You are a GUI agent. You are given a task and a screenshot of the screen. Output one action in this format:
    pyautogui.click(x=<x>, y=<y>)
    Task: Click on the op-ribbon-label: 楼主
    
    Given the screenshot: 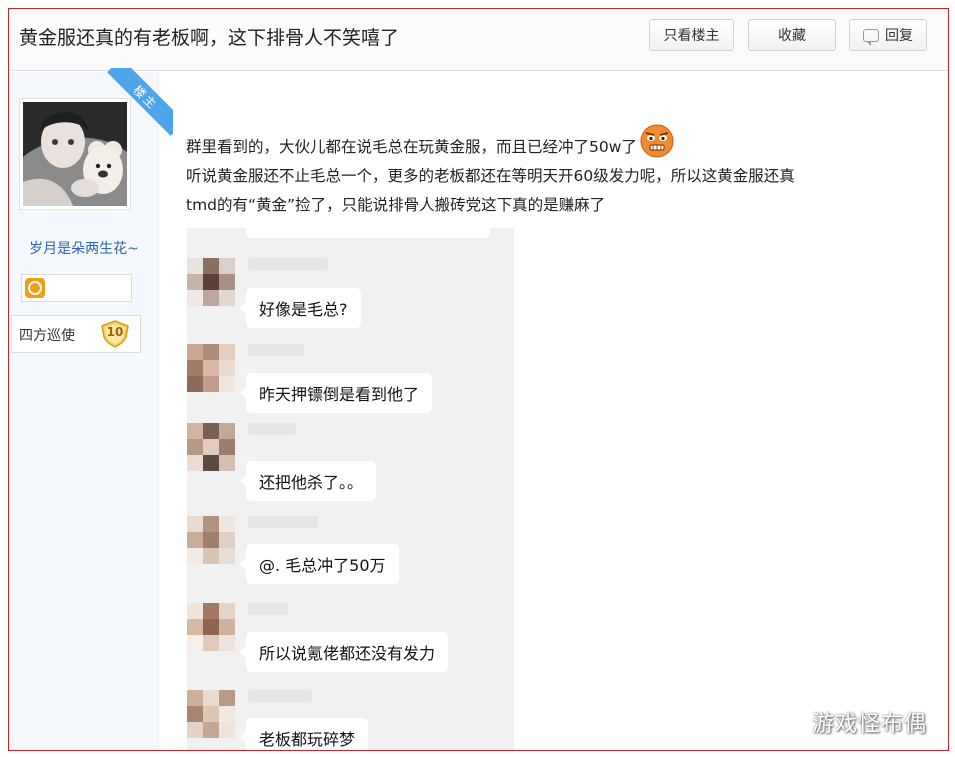 What is the action you would take?
    pyautogui.click(x=145, y=97)
    